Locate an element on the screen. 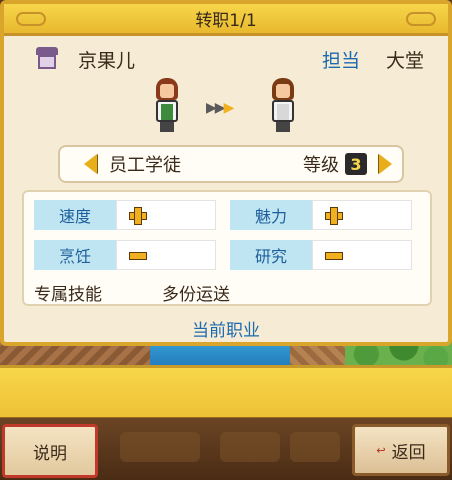 This screenshot has width=452, height=480. level-badge: 3 is located at coordinates (356, 164).